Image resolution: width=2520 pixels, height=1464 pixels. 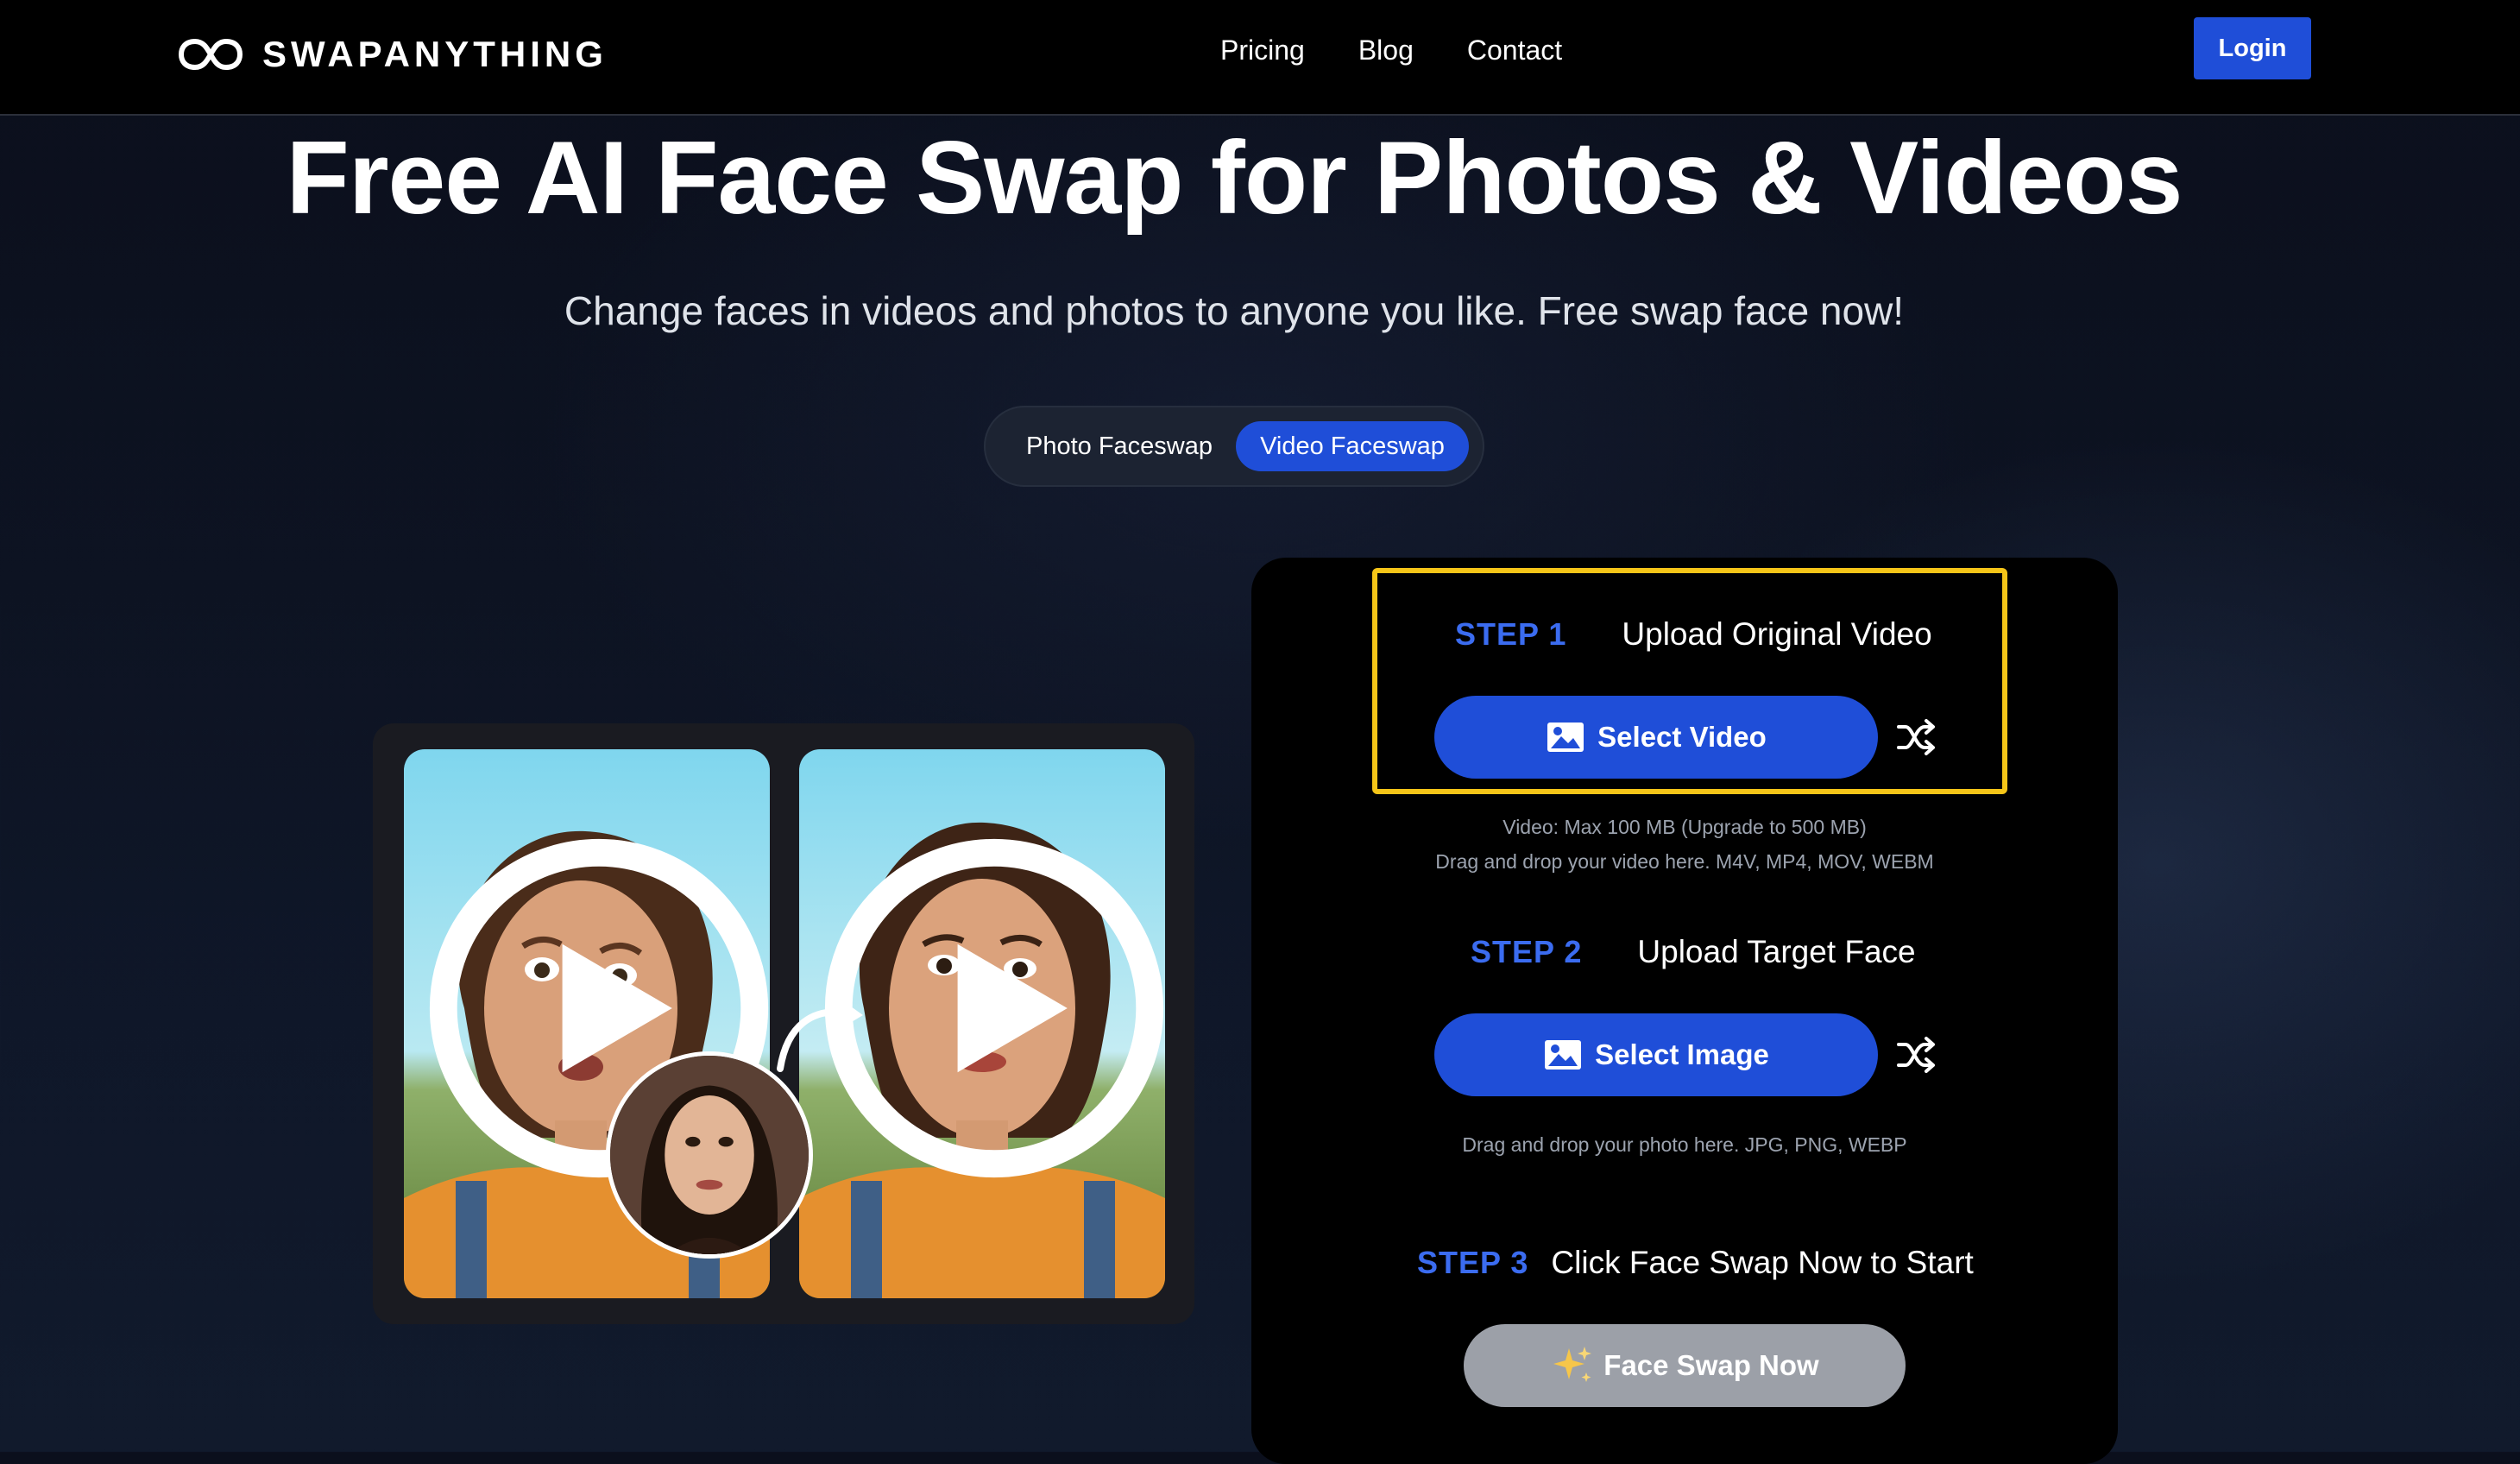 What do you see at coordinates (1263, 50) in the screenshot?
I see `nav-link-pricing: Pricing` at bounding box center [1263, 50].